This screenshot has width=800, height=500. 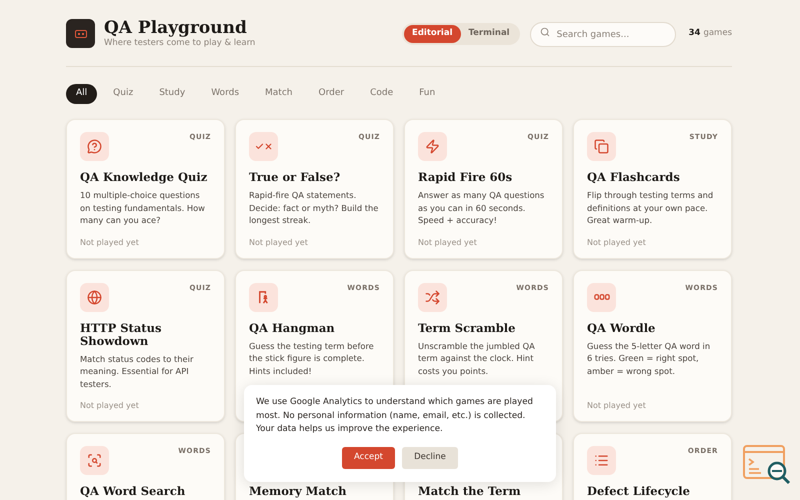 I want to click on stacked-cards-icon, so click(x=601, y=146).